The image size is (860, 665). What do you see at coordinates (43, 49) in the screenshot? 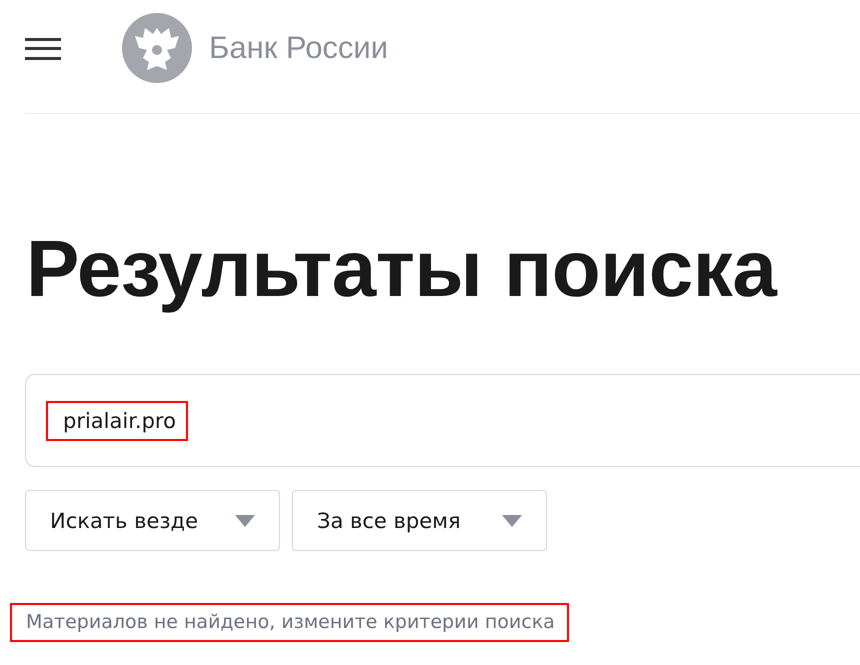
I see `menu-icon` at bounding box center [43, 49].